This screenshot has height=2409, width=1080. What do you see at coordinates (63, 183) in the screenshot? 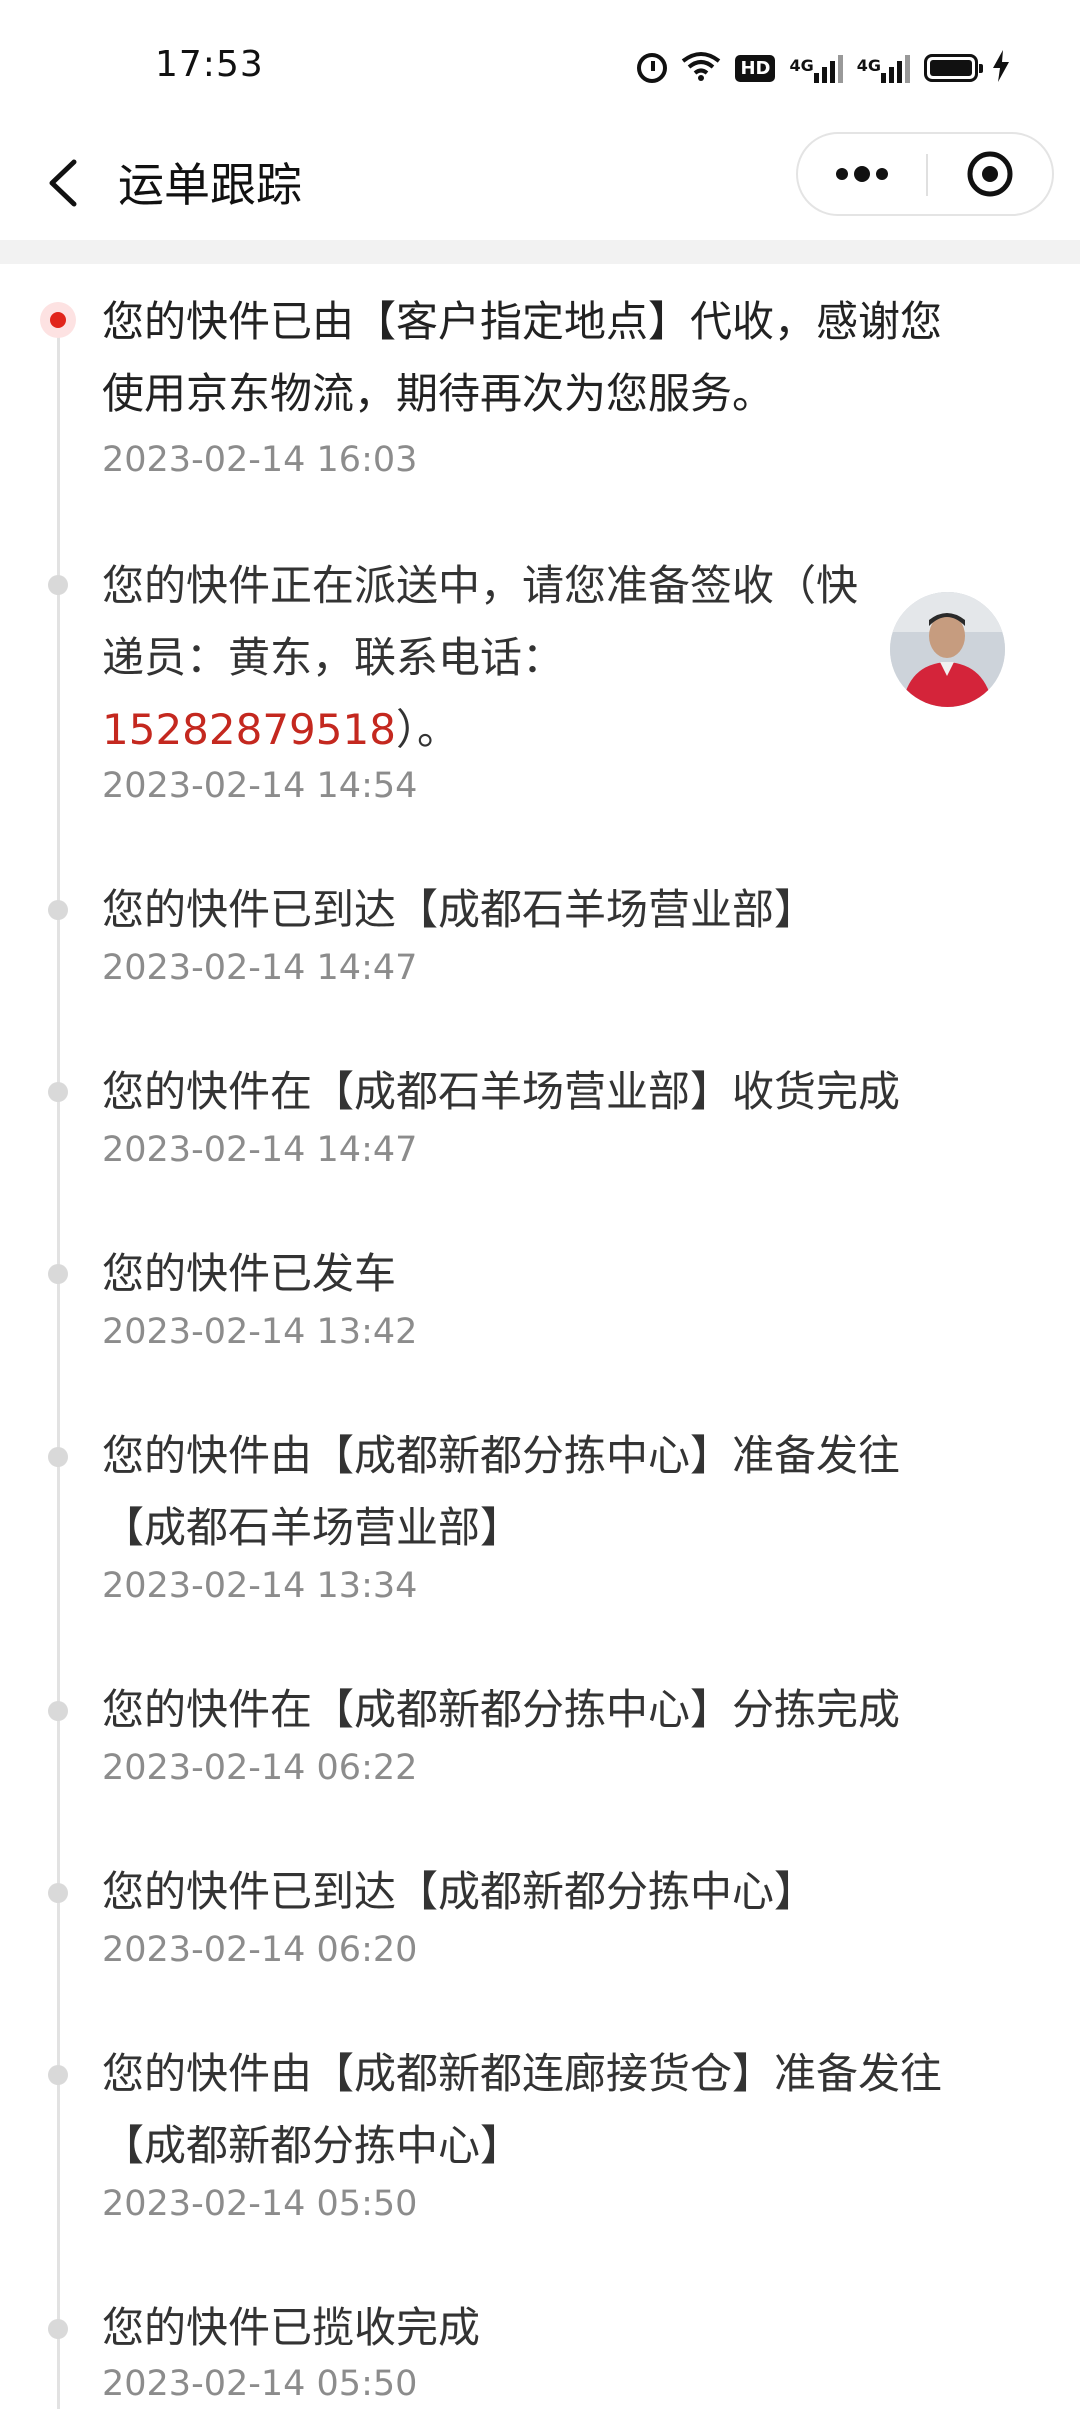
I see `back-arrow-icon` at bounding box center [63, 183].